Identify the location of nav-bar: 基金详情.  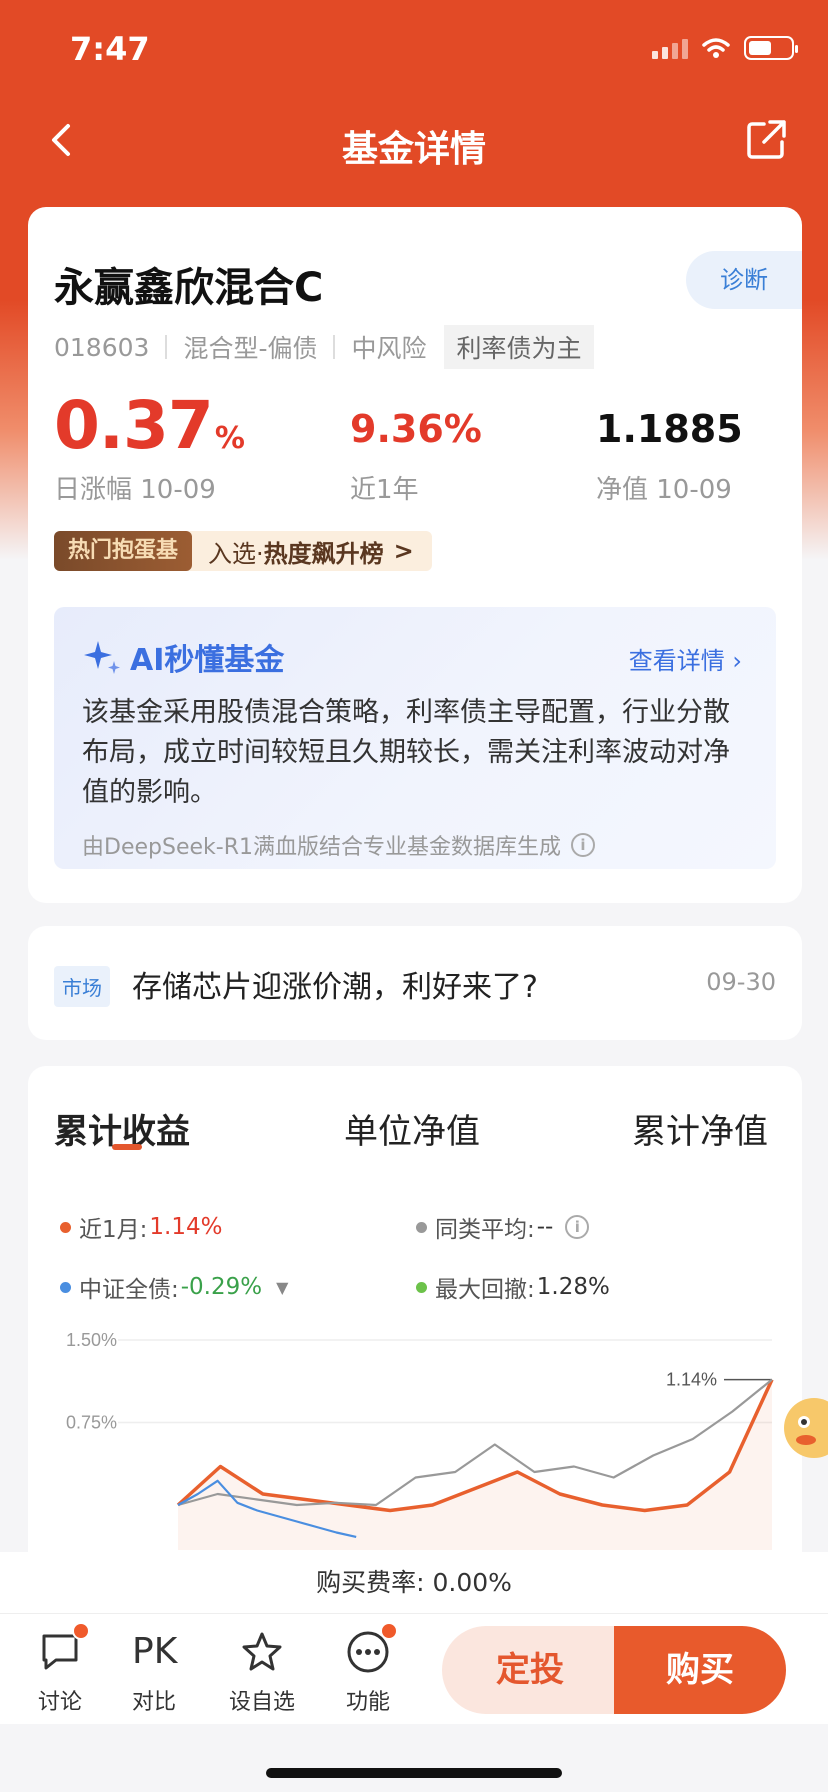
(414, 143).